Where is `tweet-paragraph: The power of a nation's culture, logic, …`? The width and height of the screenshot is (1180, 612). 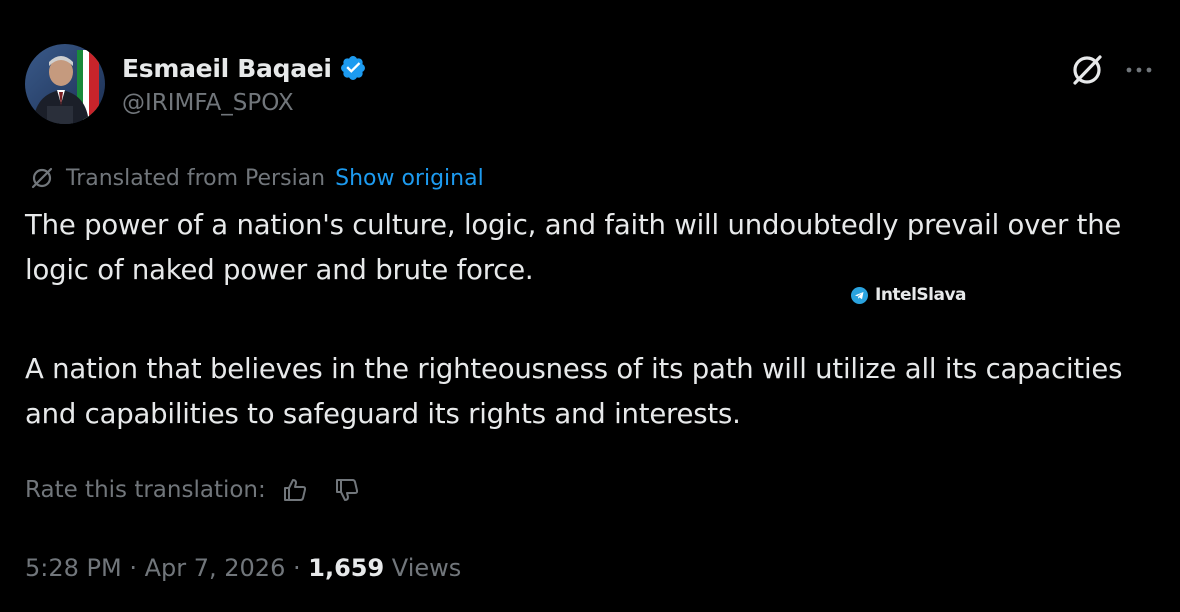 tweet-paragraph: The power of a nation's culture, logic, … is located at coordinates (573, 247).